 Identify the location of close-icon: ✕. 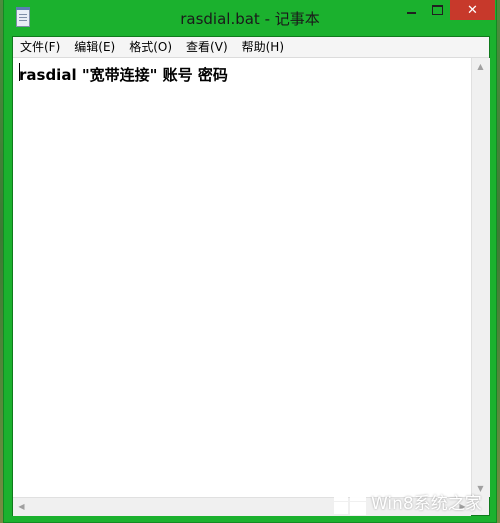
(472, 10).